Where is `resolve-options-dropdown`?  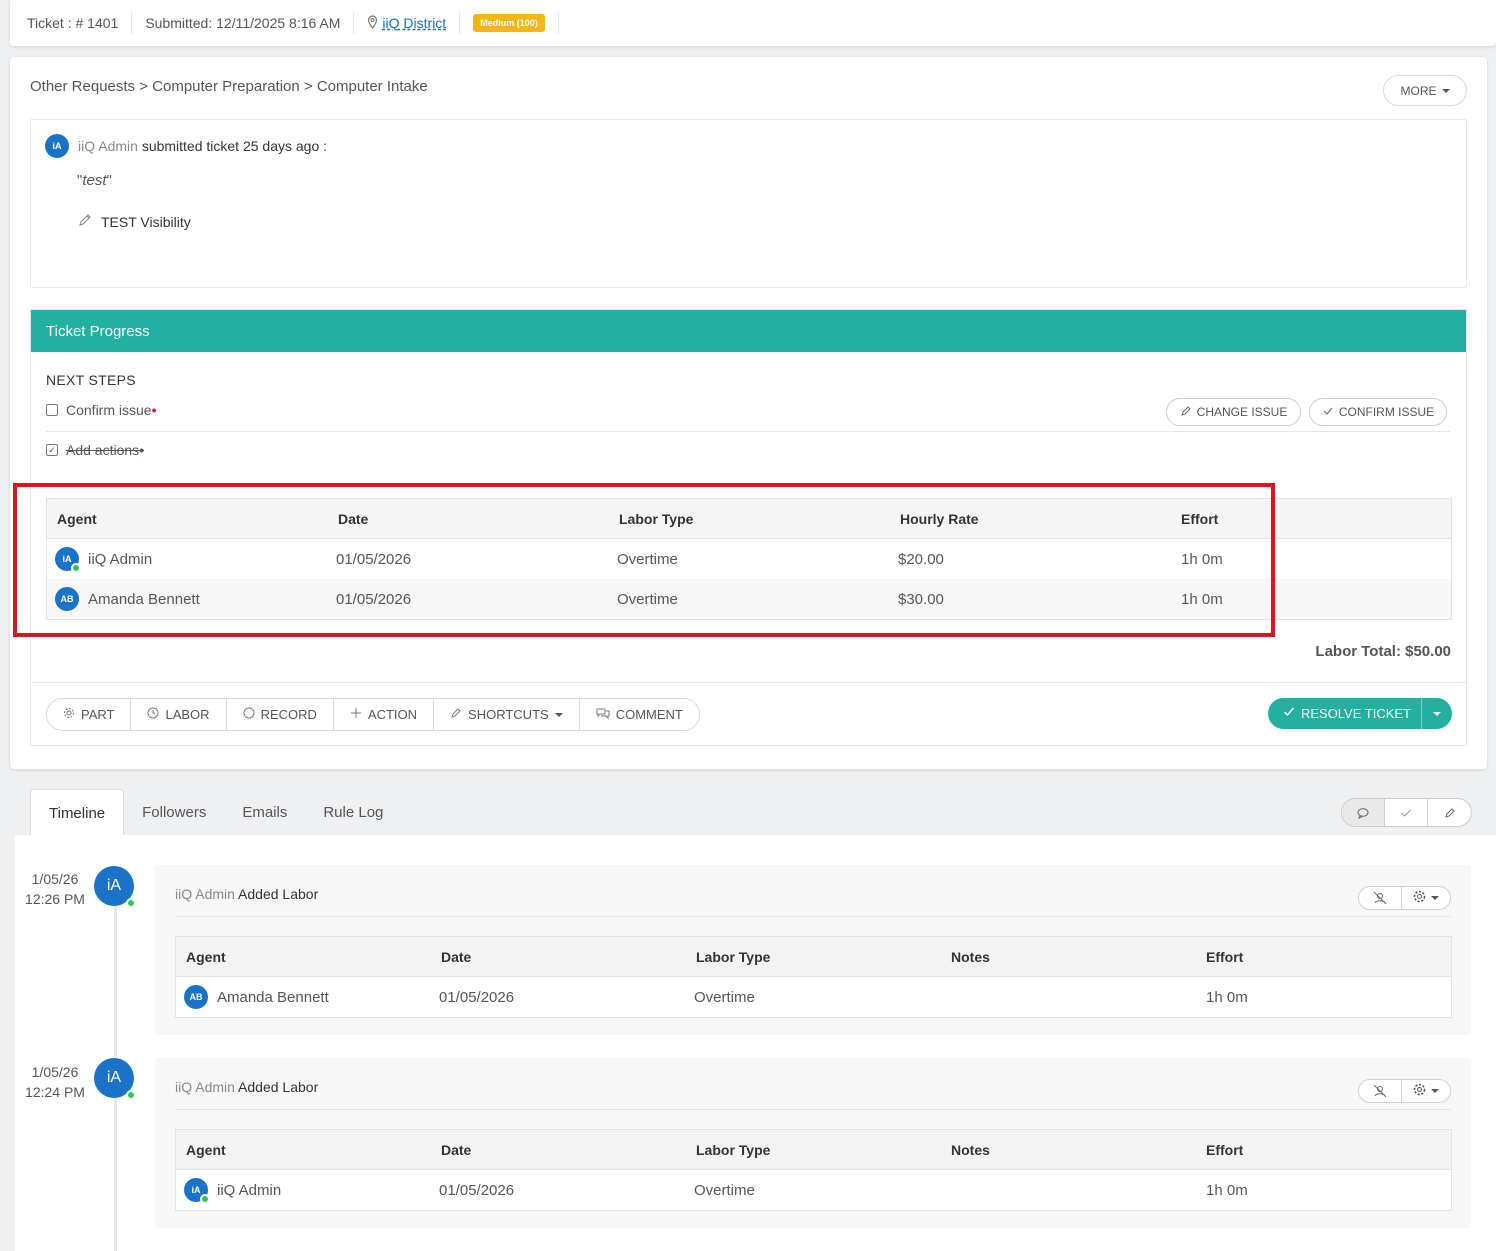 resolve-options-dropdown is located at coordinates (1437, 713).